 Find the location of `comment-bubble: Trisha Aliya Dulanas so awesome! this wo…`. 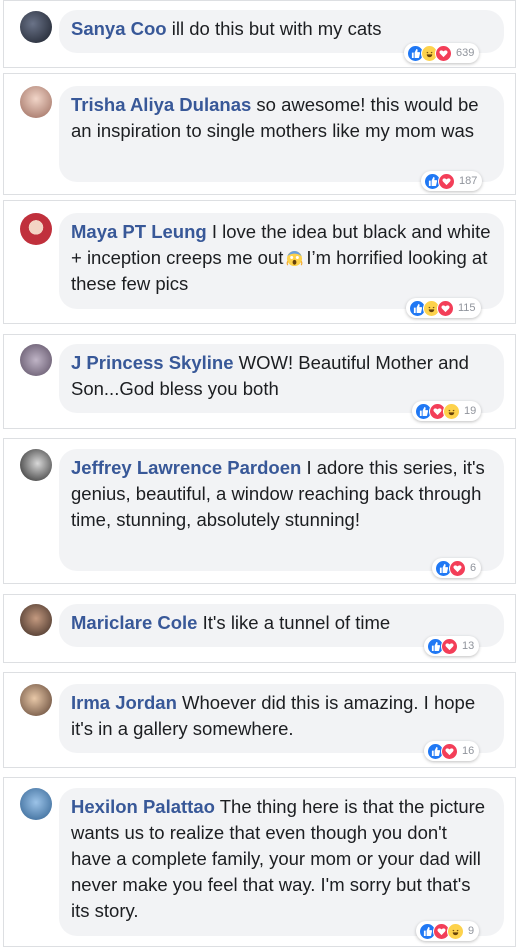

comment-bubble: Trisha Aliya Dulanas so awesome! this wo… is located at coordinates (281, 134).